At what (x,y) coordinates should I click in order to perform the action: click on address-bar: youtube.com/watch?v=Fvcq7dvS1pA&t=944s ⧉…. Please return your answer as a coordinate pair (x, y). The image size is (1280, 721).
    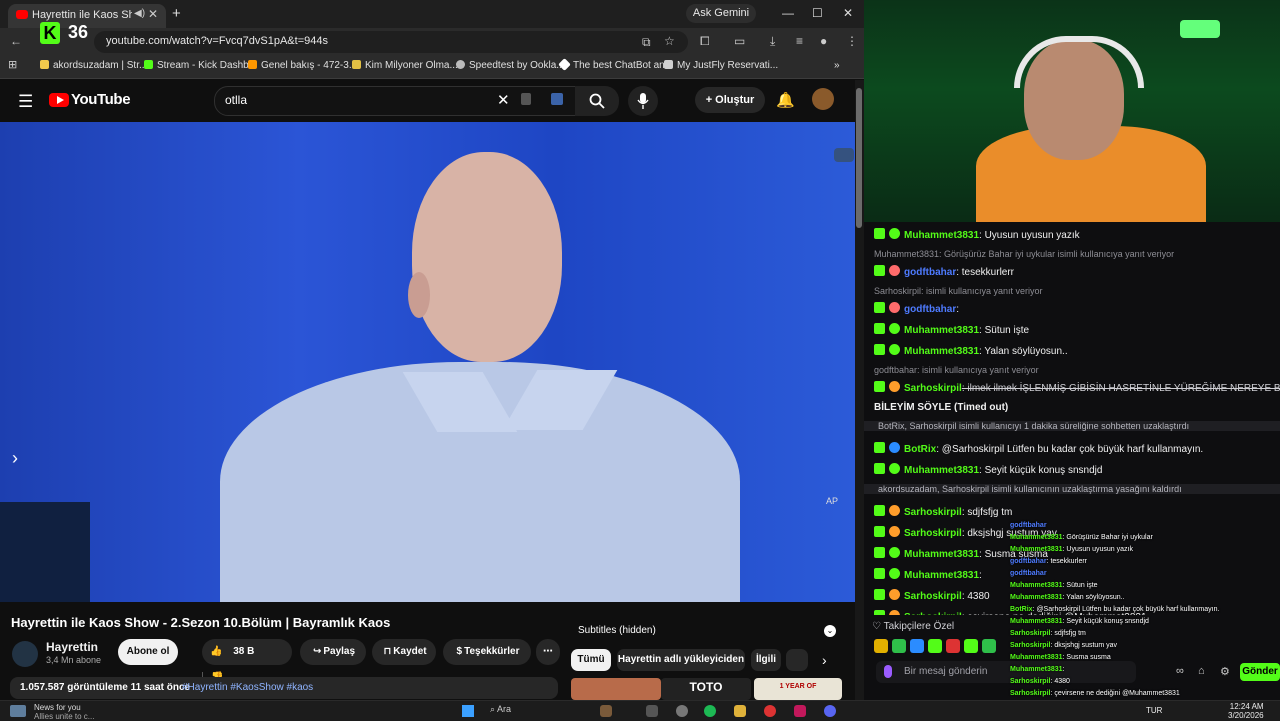
    Looking at the image, I should click on (391, 42).